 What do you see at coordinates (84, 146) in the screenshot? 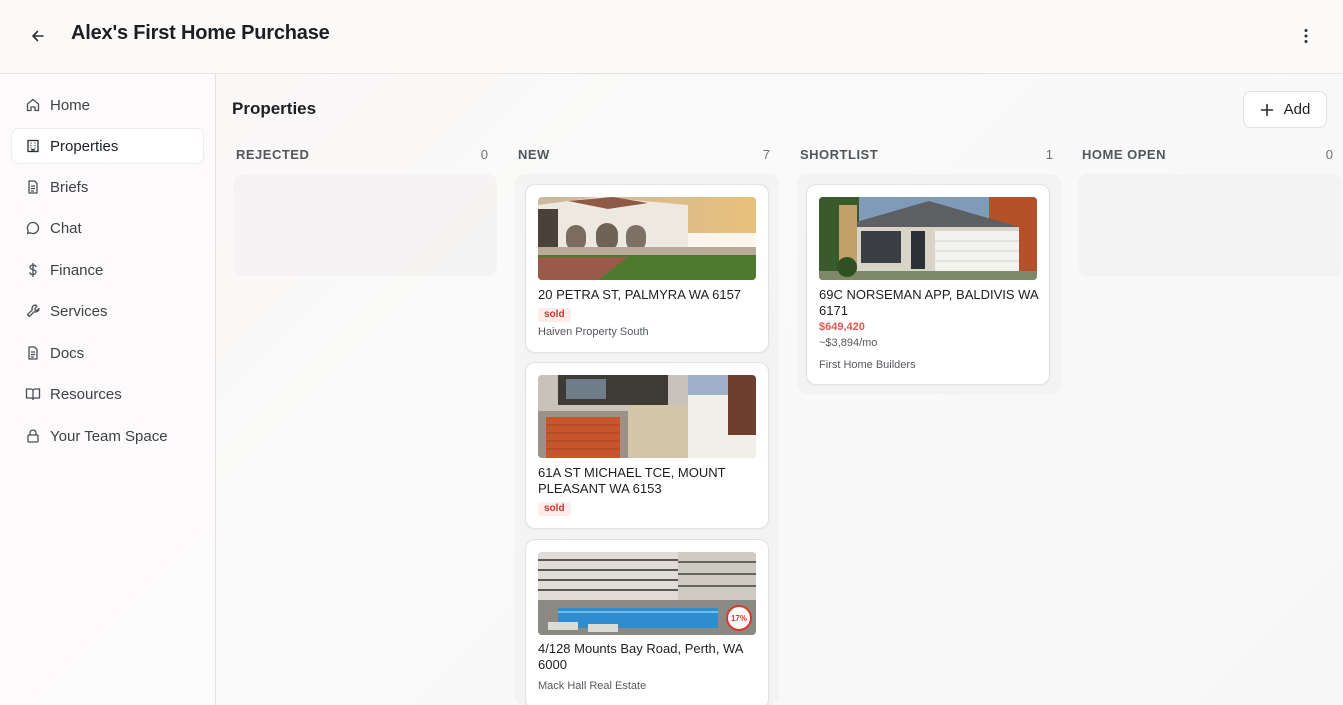
I see `sidebar-item-label: Properties` at bounding box center [84, 146].